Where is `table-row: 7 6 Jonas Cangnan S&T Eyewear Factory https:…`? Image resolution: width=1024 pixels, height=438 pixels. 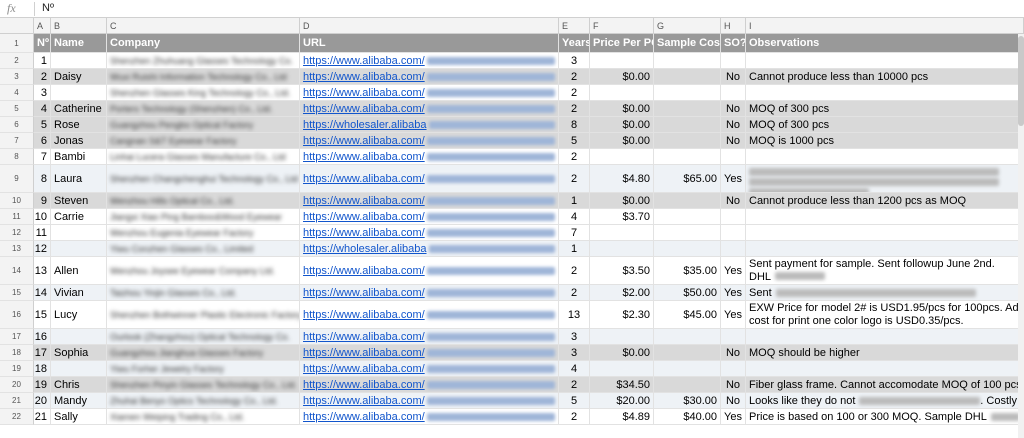 table-row: 7 6 Jonas Cangnan S&T Eyewear Factory https:… is located at coordinates (512, 141).